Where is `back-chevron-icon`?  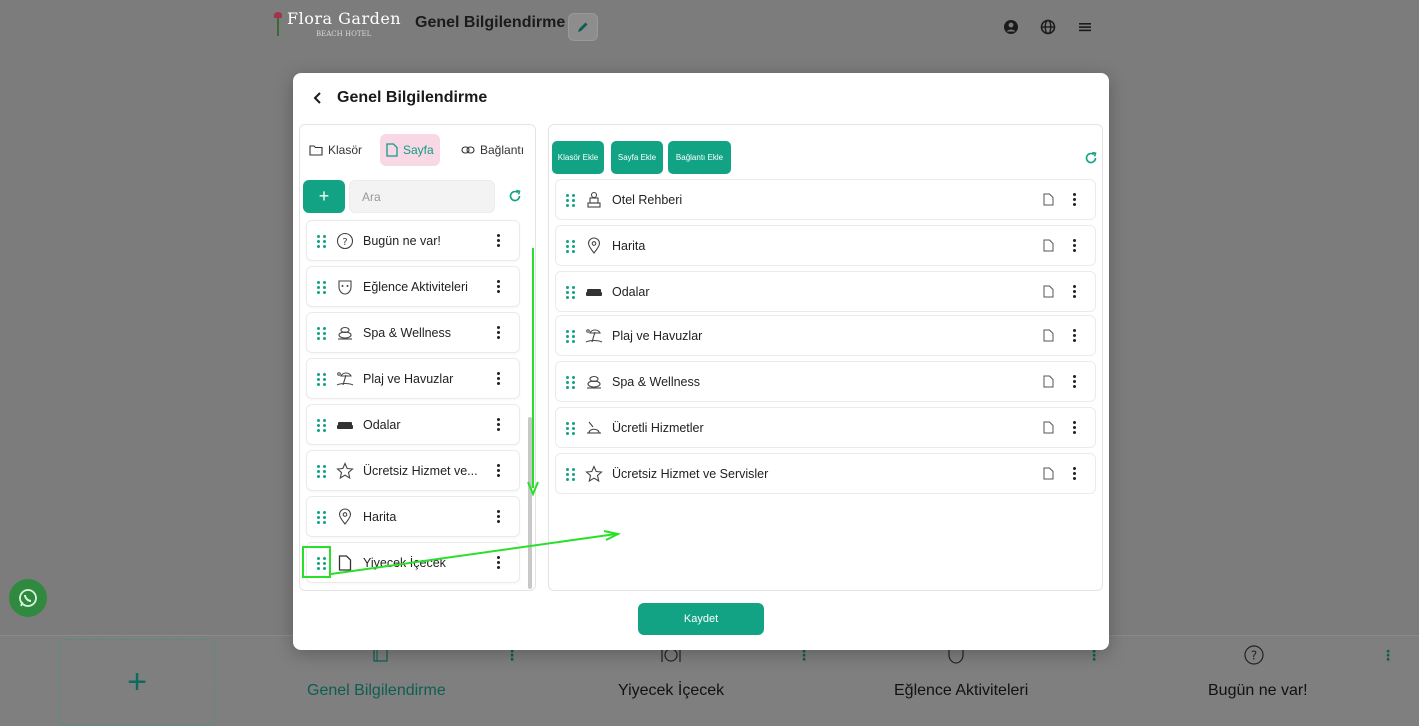 back-chevron-icon is located at coordinates (318, 98).